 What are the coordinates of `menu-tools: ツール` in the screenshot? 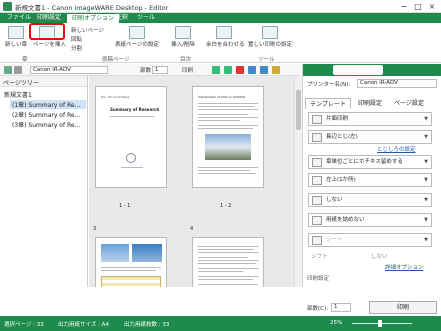 It's located at (146, 18).